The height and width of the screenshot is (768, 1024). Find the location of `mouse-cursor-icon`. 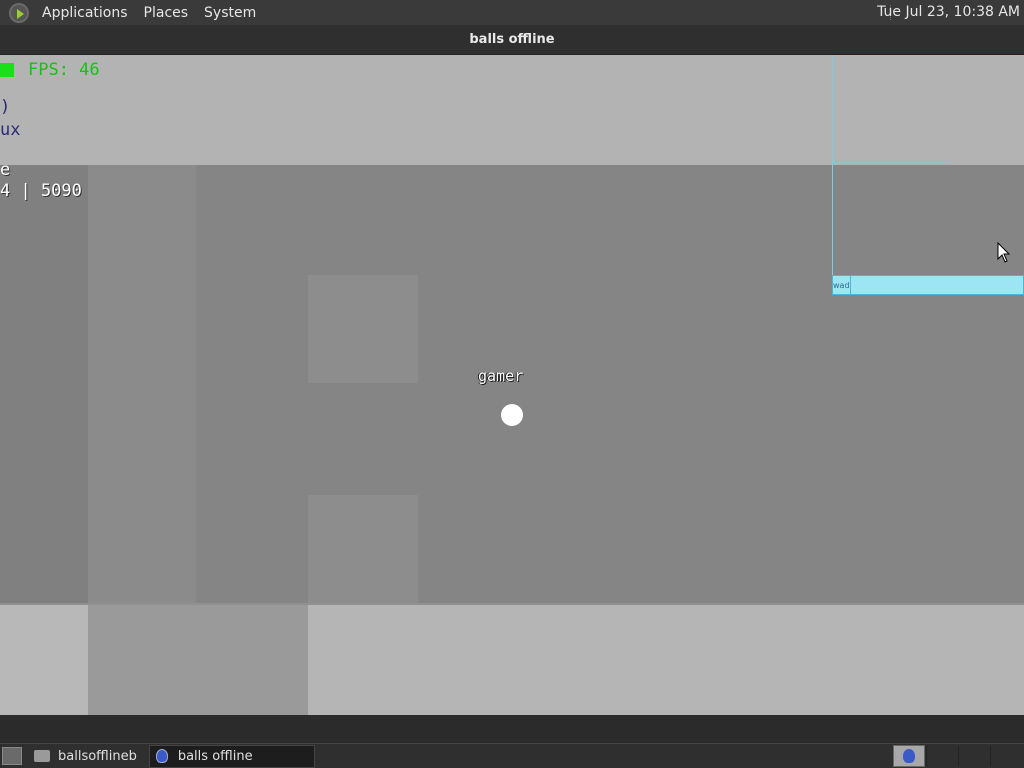

mouse-cursor-icon is located at coordinates (1004, 252).